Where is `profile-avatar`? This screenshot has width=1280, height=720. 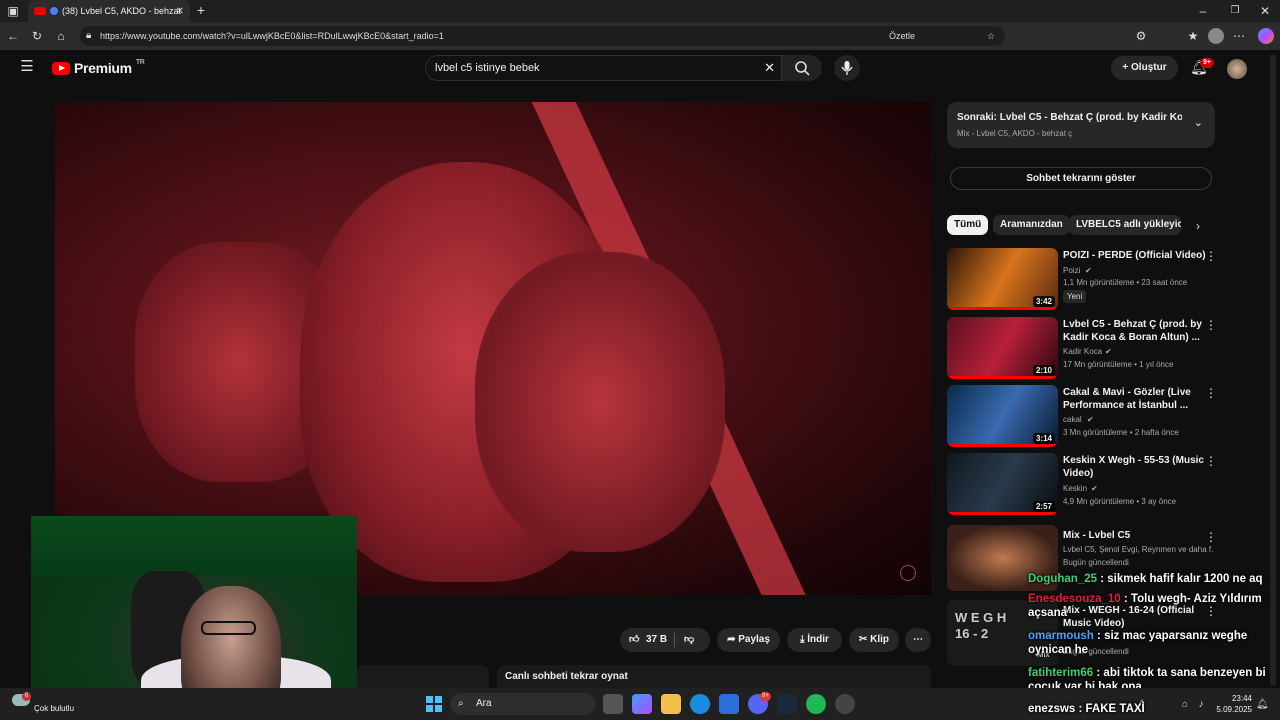
profile-avatar is located at coordinates (1216, 36).